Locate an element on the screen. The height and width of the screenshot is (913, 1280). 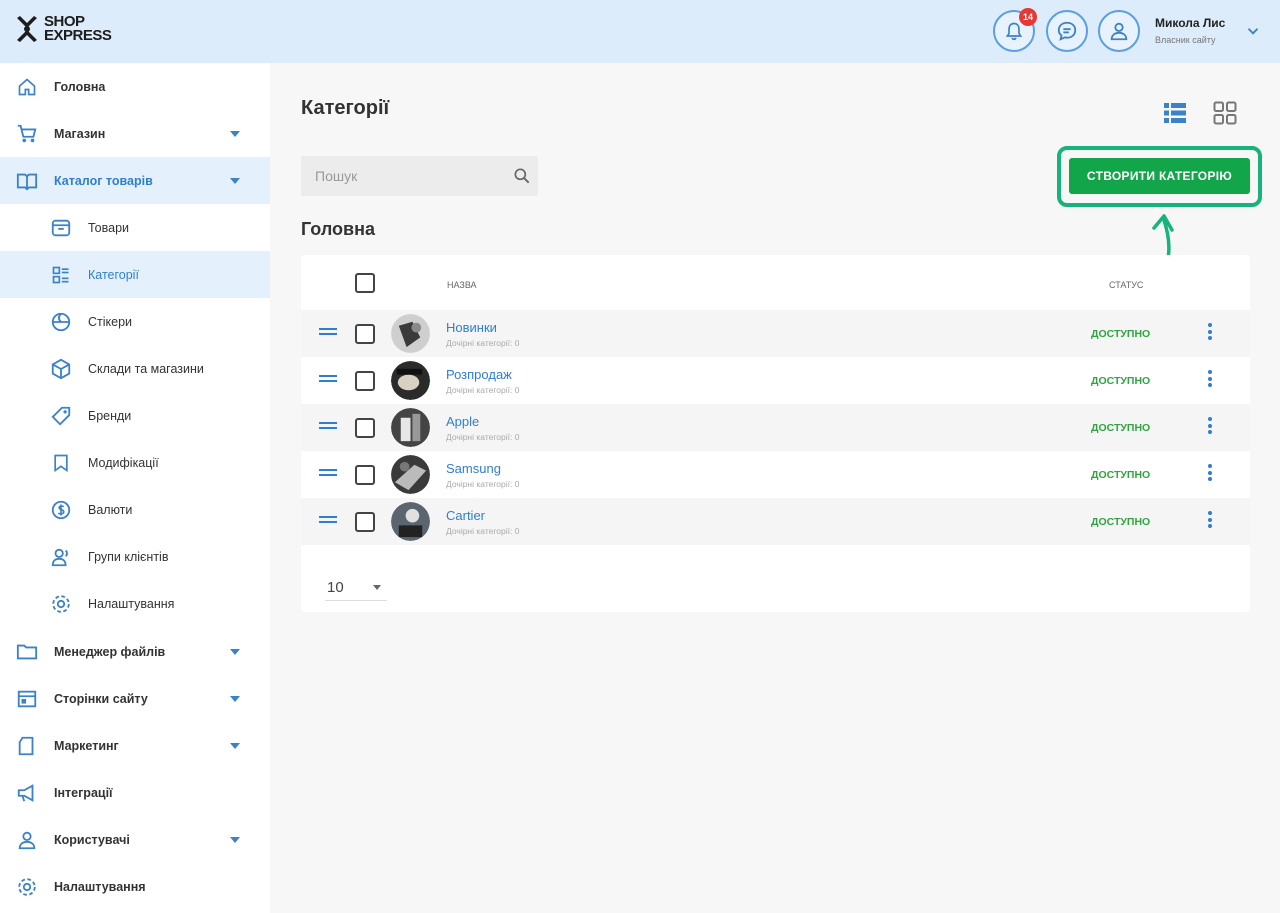
sidebar-item-users: Користувачі is located at coordinates (135, 839).